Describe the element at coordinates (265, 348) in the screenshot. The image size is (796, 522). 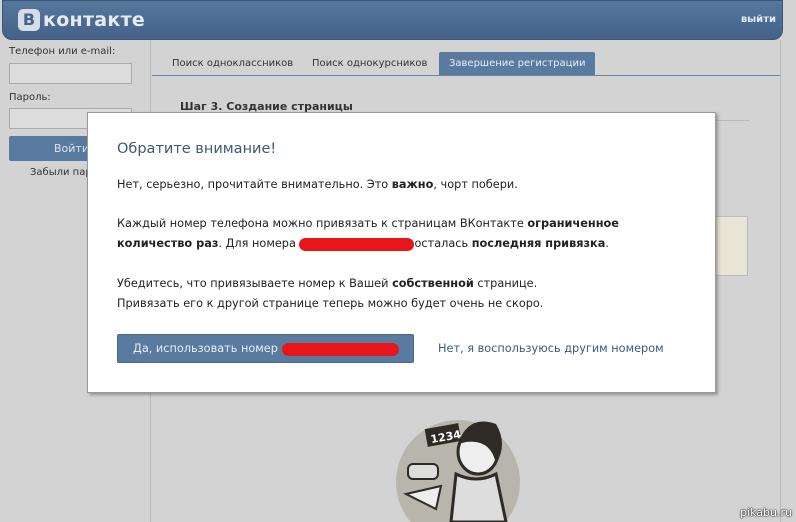
I see `use-number-button: Да, использовать номер` at that location.